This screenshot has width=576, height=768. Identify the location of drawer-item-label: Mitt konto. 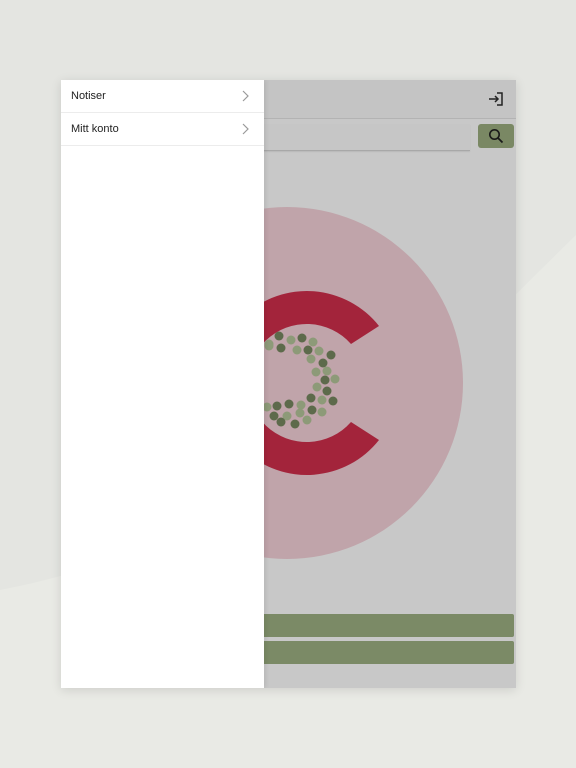
(95, 129).